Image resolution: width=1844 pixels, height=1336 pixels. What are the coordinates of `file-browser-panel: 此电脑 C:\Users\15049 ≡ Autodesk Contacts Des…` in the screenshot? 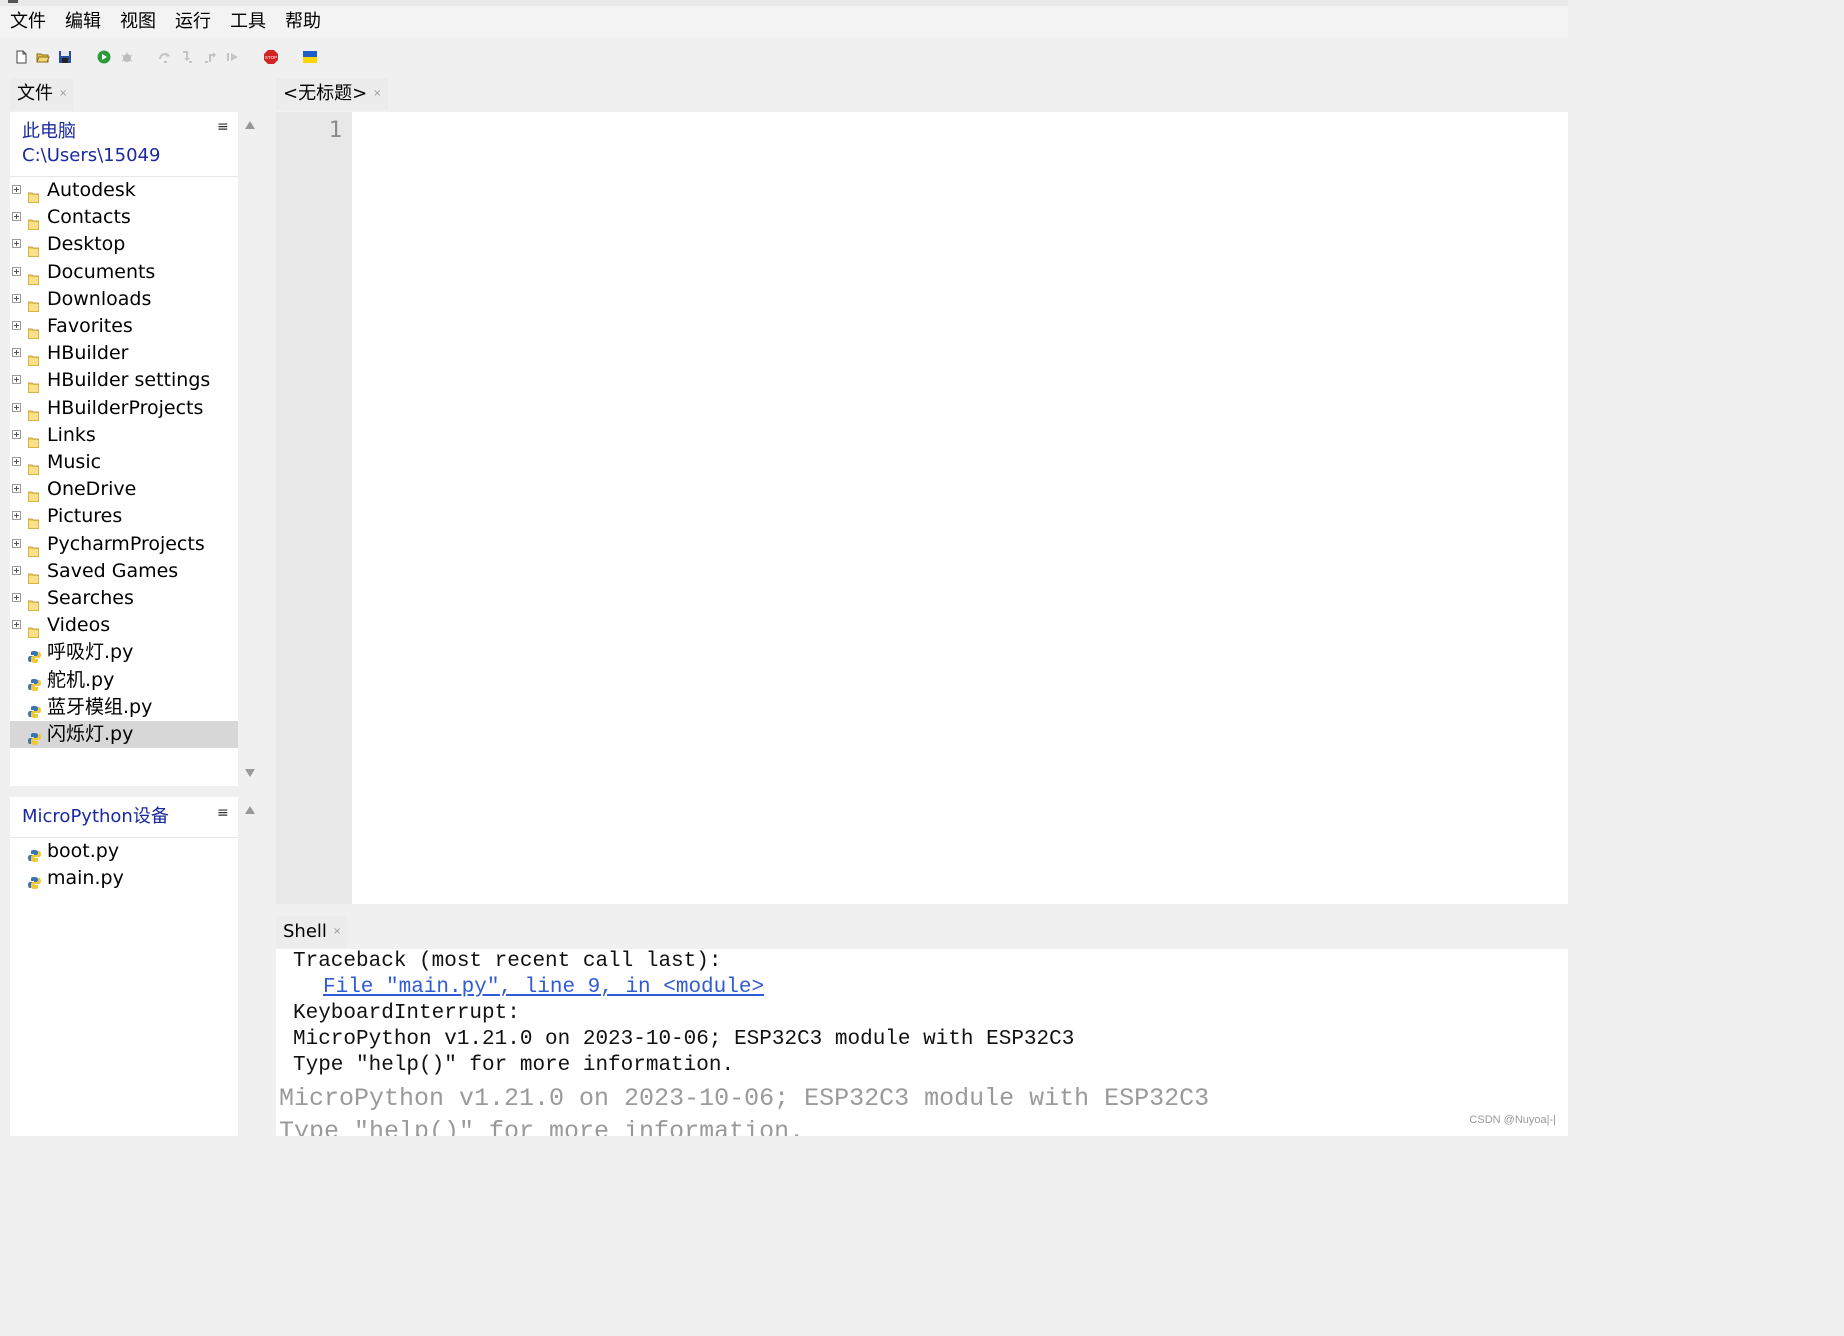 It's located at (124, 449).